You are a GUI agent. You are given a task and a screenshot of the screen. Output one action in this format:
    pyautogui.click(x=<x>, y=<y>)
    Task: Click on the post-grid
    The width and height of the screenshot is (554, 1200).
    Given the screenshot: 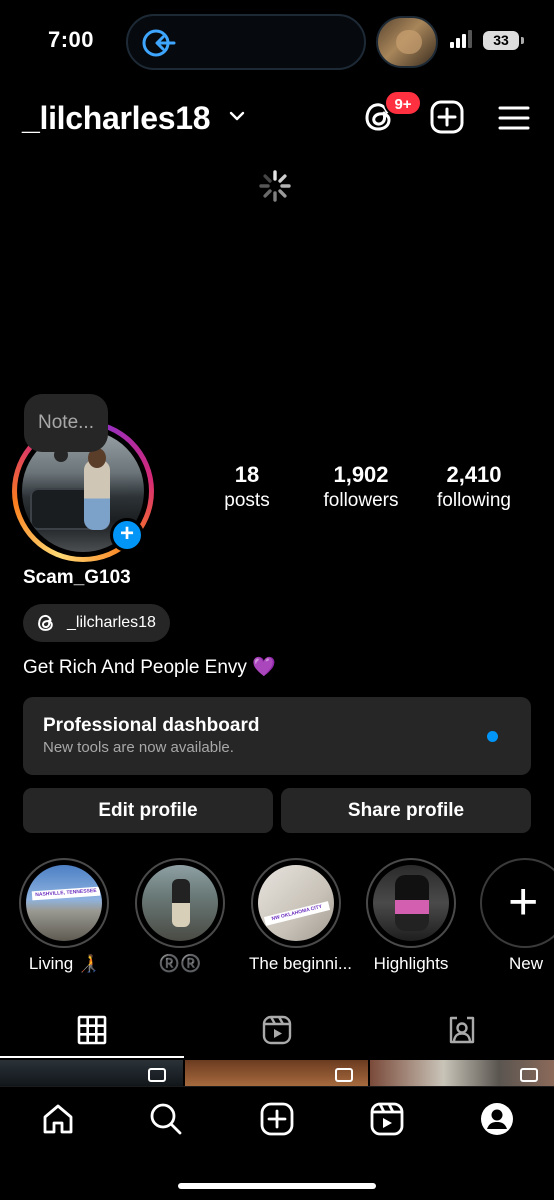 What is the action you would take?
    pyautogui.click(x=277, y=1073)
    